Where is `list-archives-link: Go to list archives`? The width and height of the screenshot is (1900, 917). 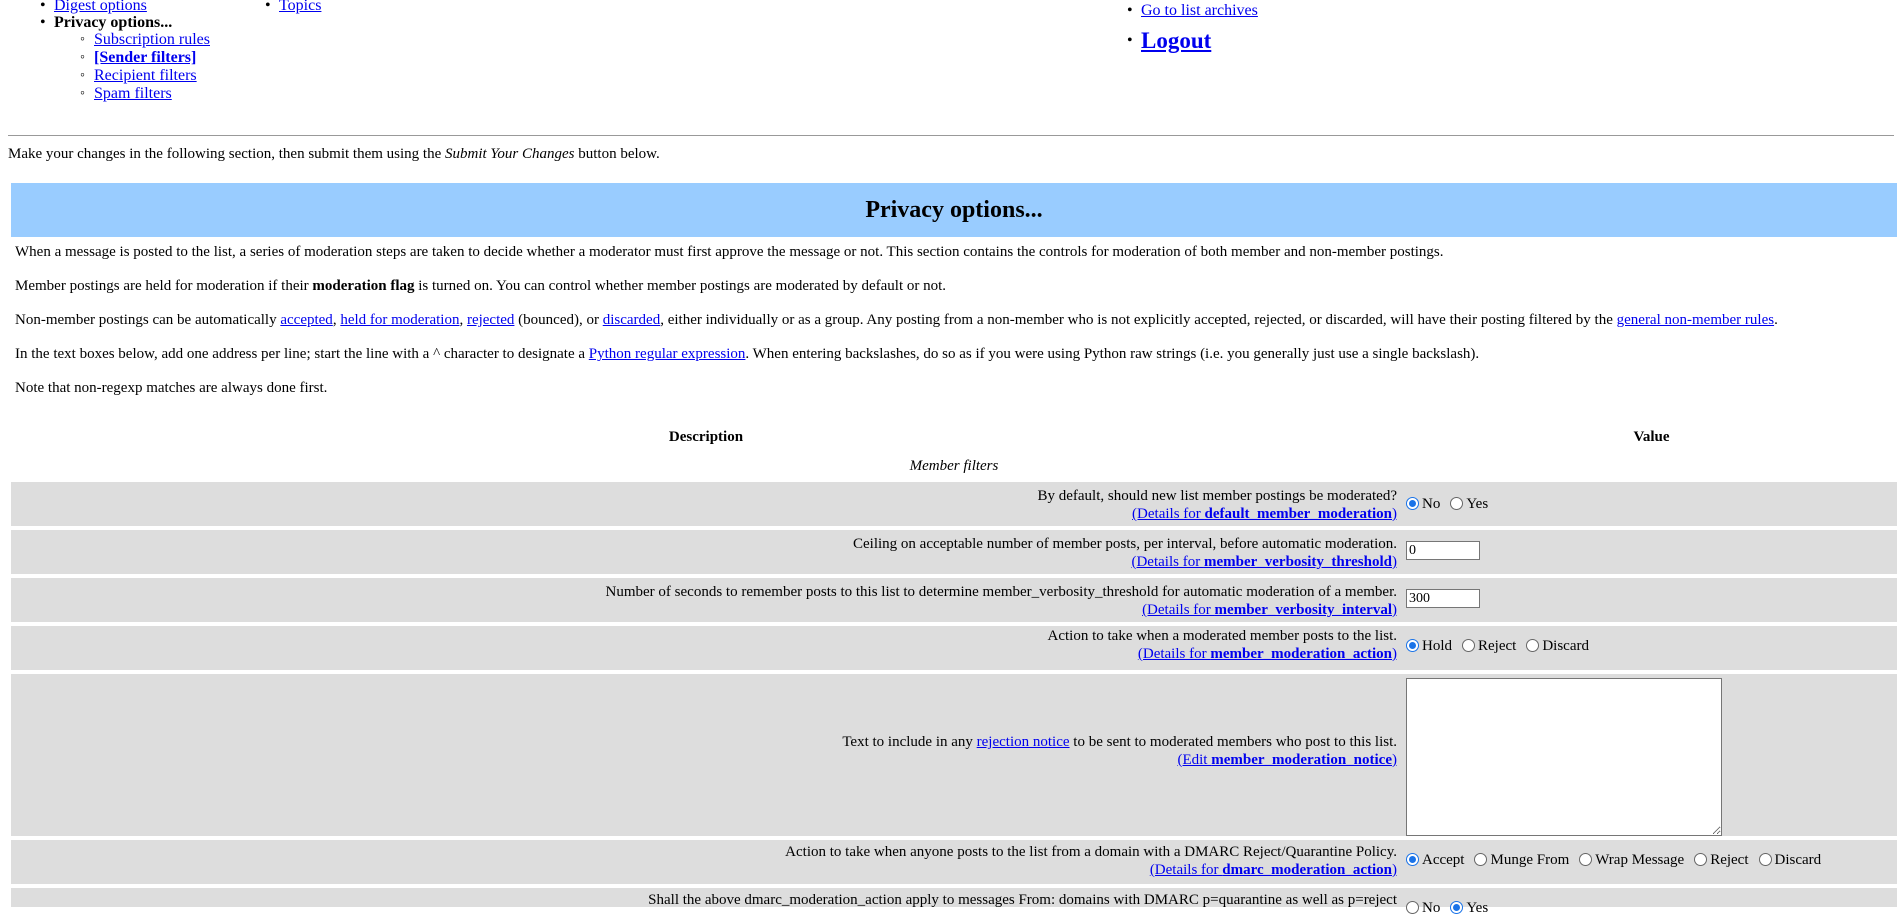
list-archives-link: Go to list archives is located at coordinates (1199, 10).